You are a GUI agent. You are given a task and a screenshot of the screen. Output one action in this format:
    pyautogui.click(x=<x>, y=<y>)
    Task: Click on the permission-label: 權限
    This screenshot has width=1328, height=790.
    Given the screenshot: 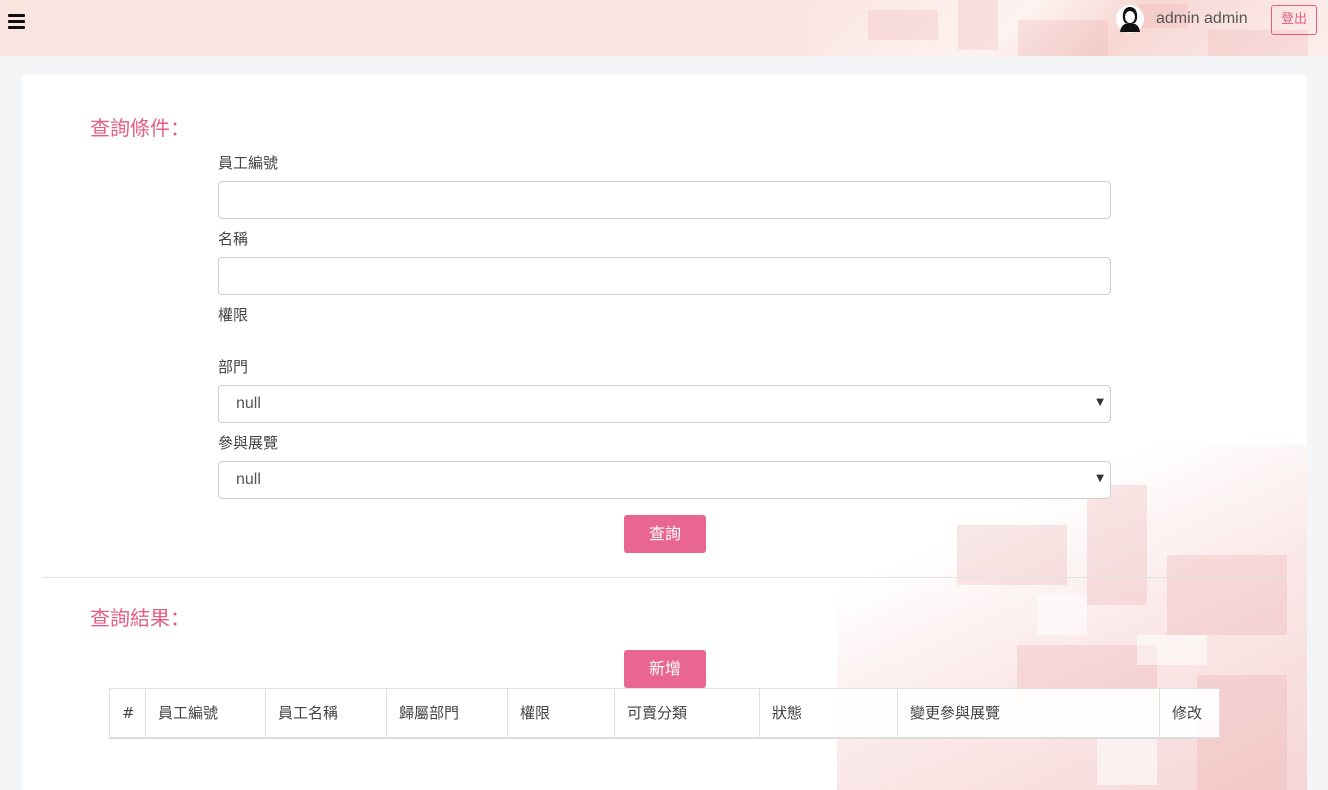 What is the action you would take?
    pyautogui.click(x=233, y=315)
    